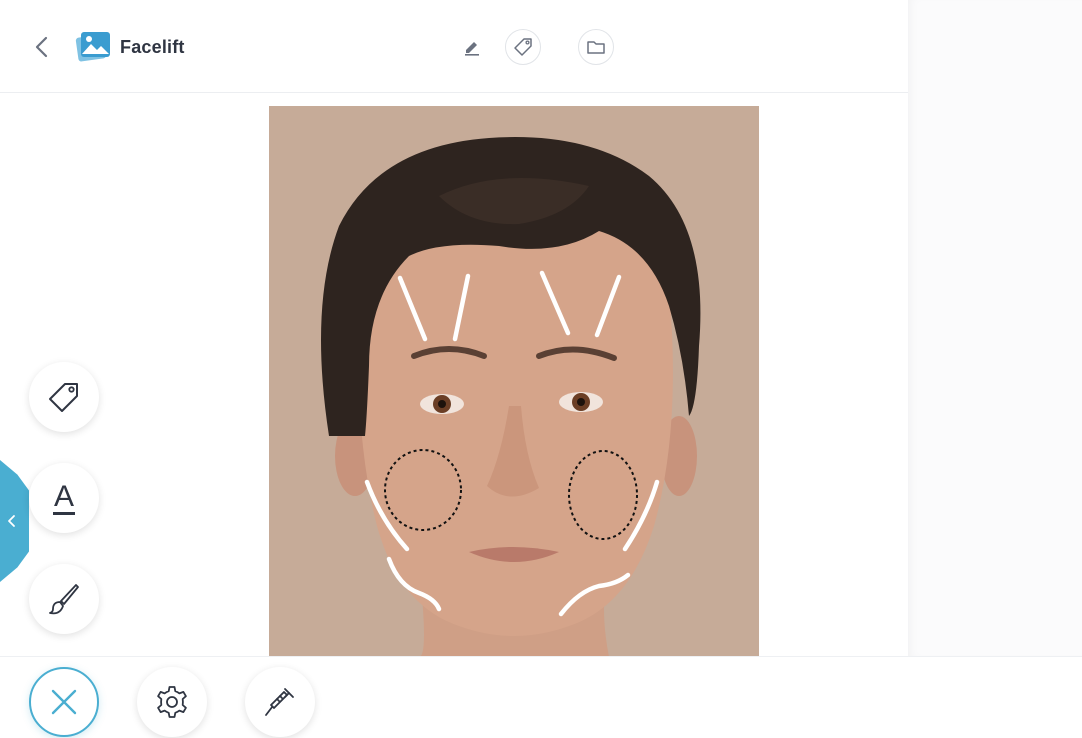 The height and width of the screenshot is (738, 1082). I want to click on brush-icon, so click(64, 599).